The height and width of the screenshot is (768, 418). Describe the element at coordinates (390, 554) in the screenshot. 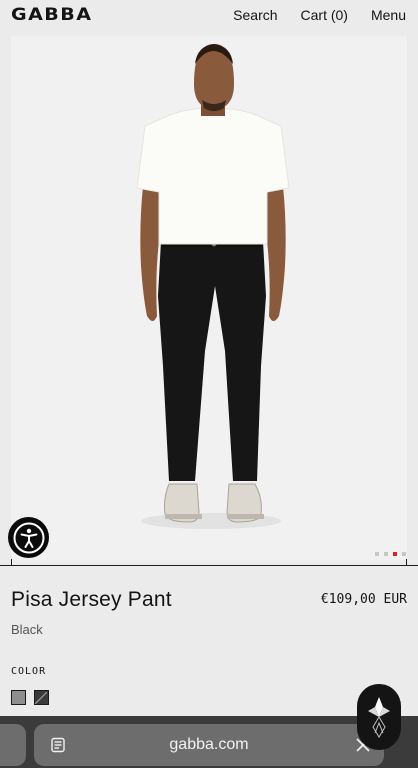

I see `carousel-dots` at that location.